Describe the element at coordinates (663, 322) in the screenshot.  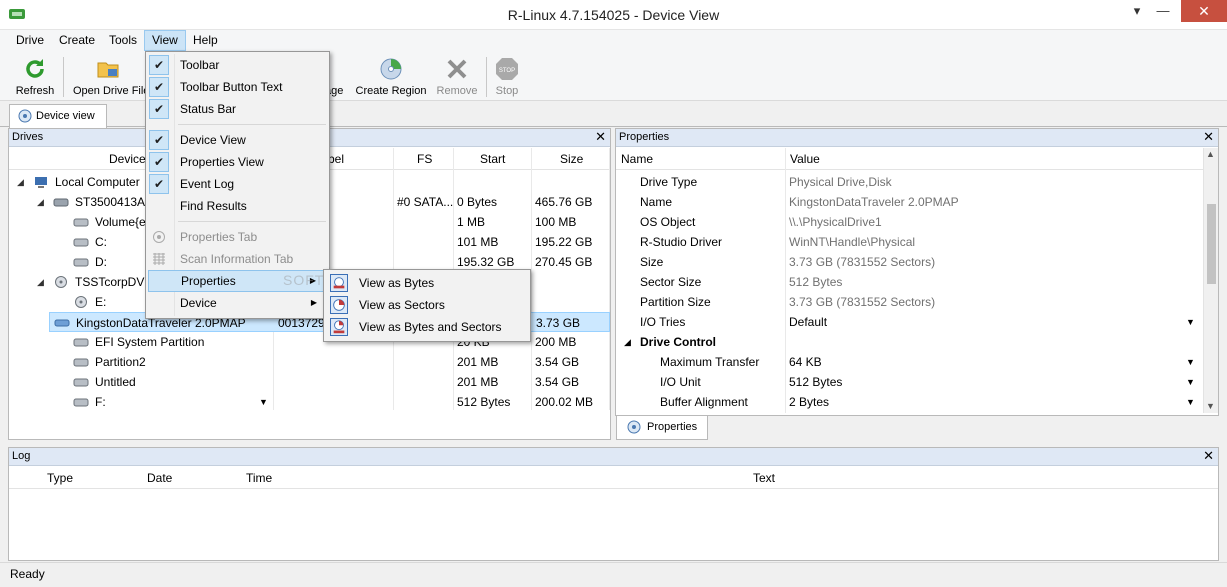
I see `property-name: I/O Tries` at that location.